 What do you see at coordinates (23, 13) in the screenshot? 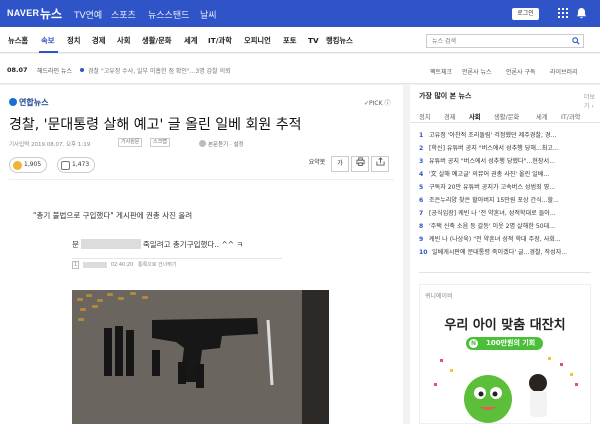
I see `naver-logo: NAVER` at bounding box center [23, 13].